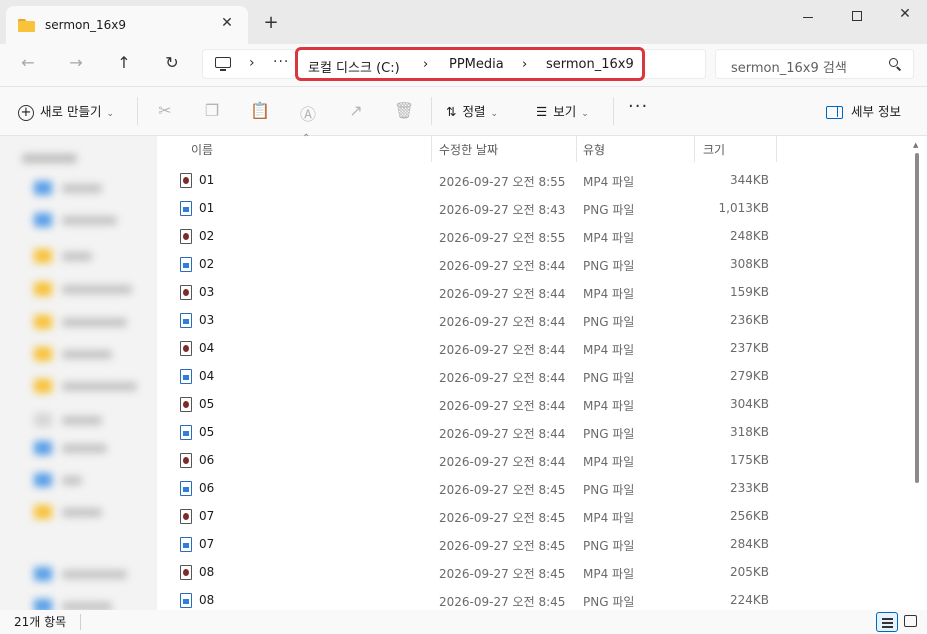 The image size is (927, 634). What do you see at coordinates (354, 66) in the screenshot?
I see `breadcrumb-drive: 로컬 디스크 (C:)` at bounding box center [354, 66].